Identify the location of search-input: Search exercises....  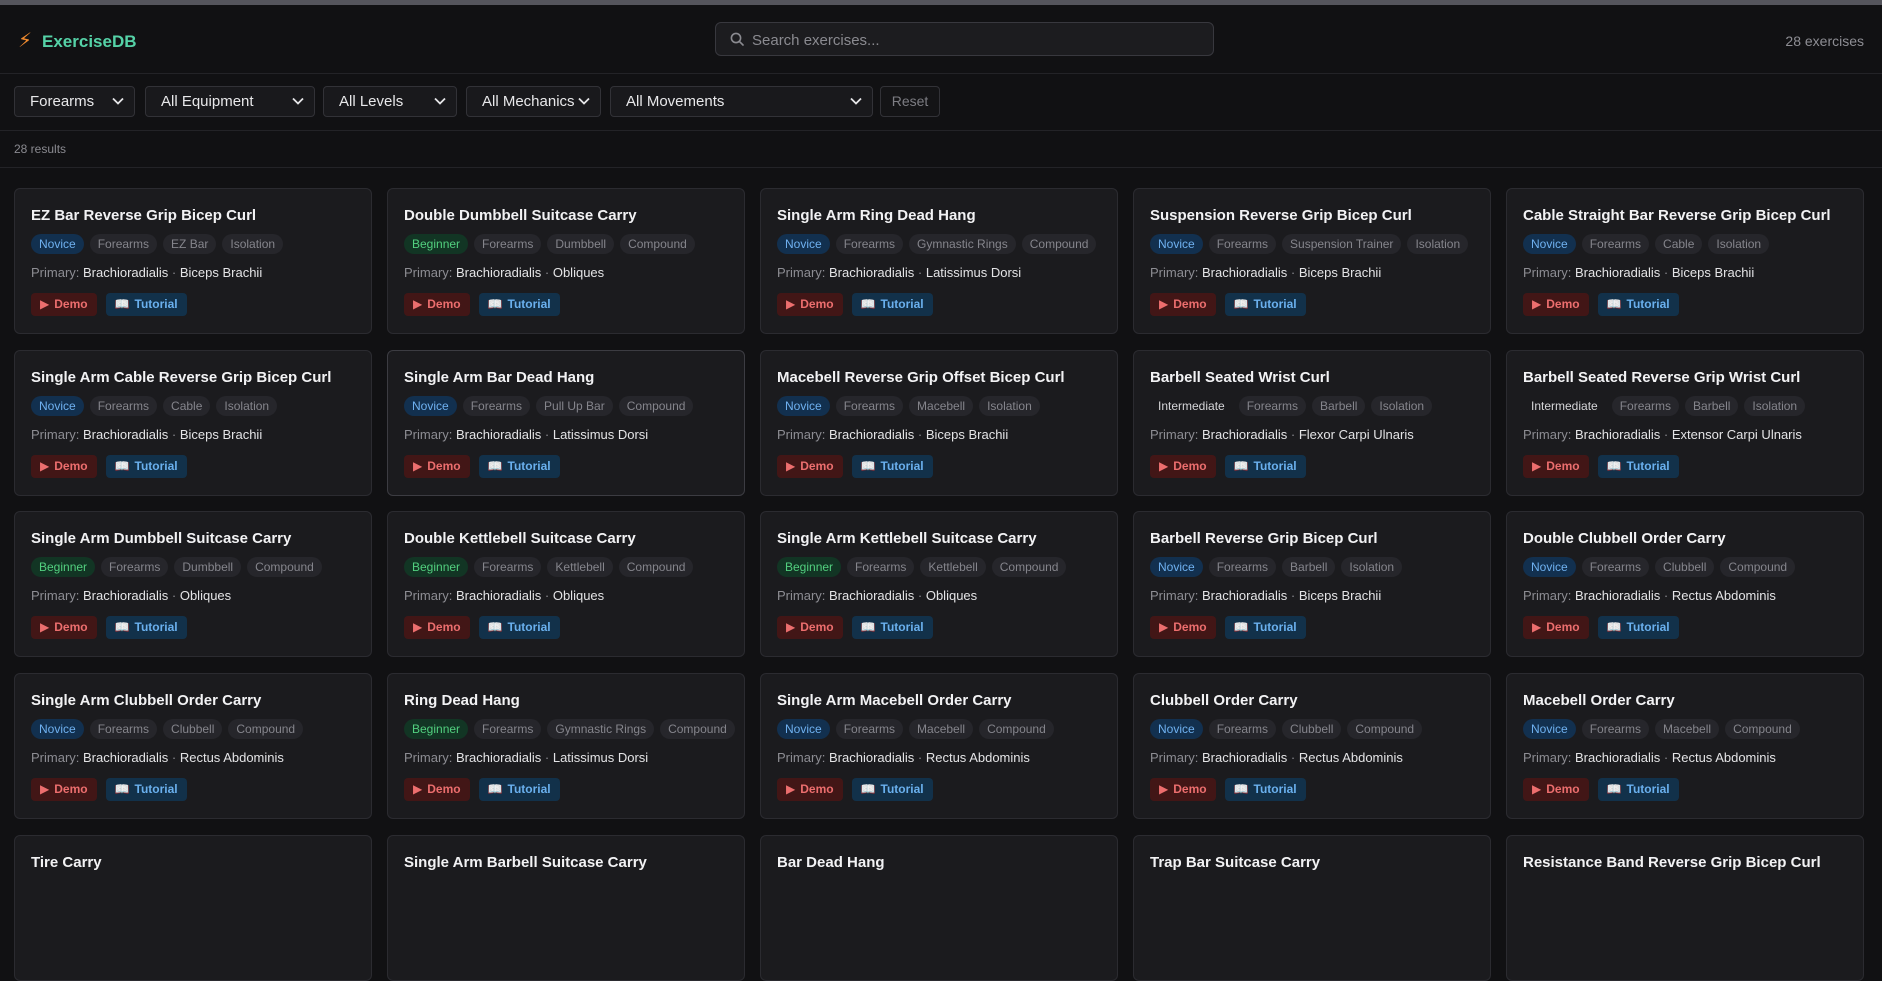
(964, 39).